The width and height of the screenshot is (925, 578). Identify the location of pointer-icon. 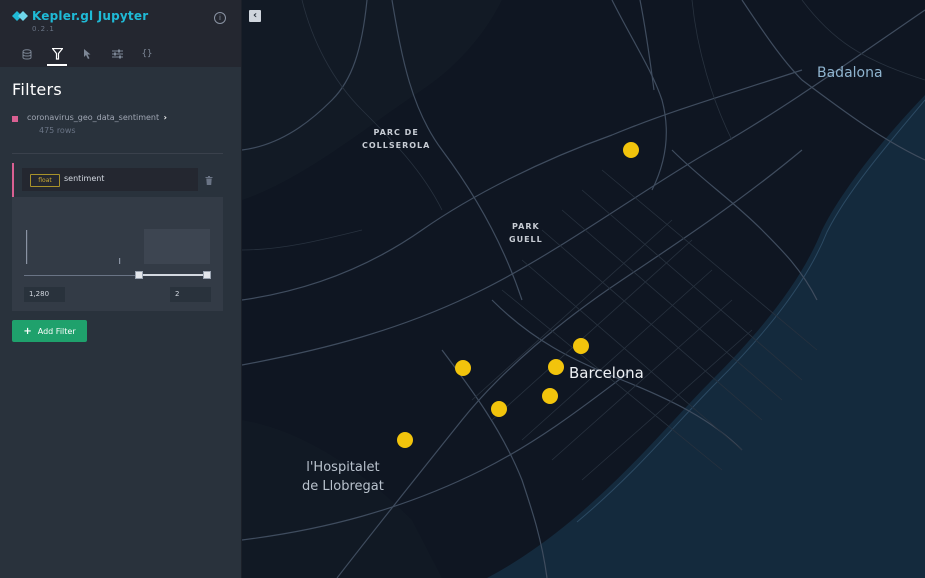
(86, 54).